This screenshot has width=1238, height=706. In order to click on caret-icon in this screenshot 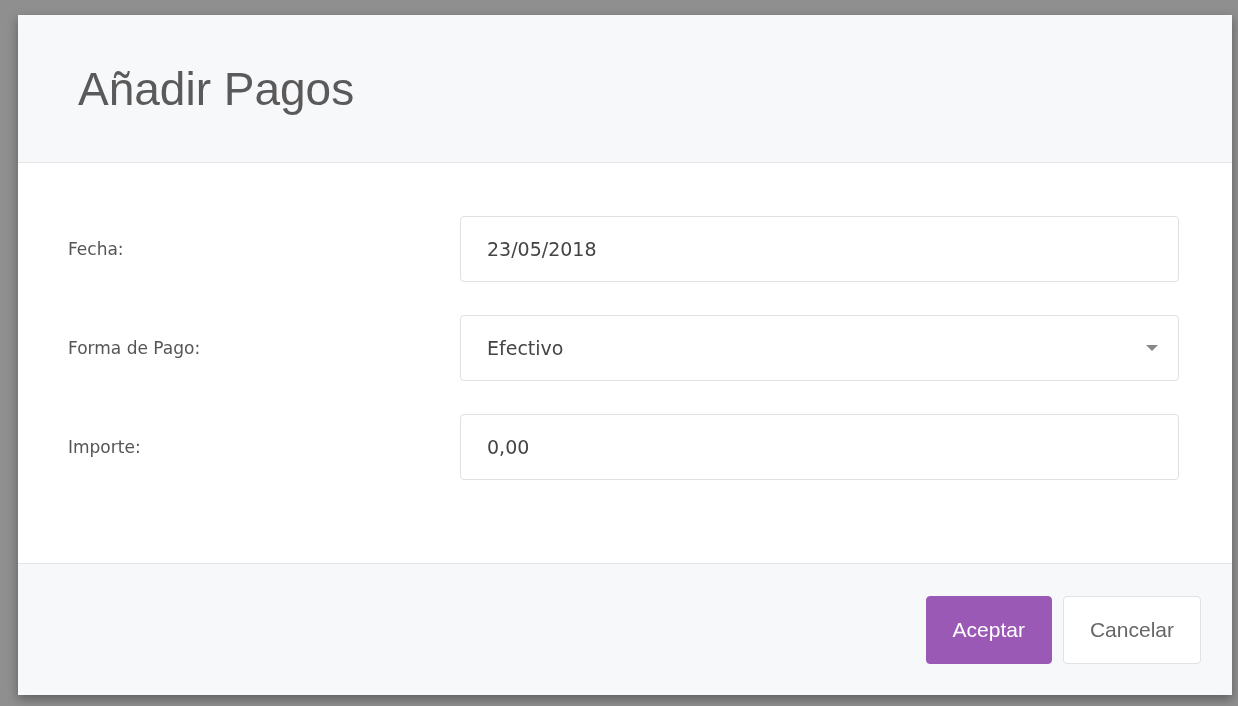, I will do `click(1152, 348)`.